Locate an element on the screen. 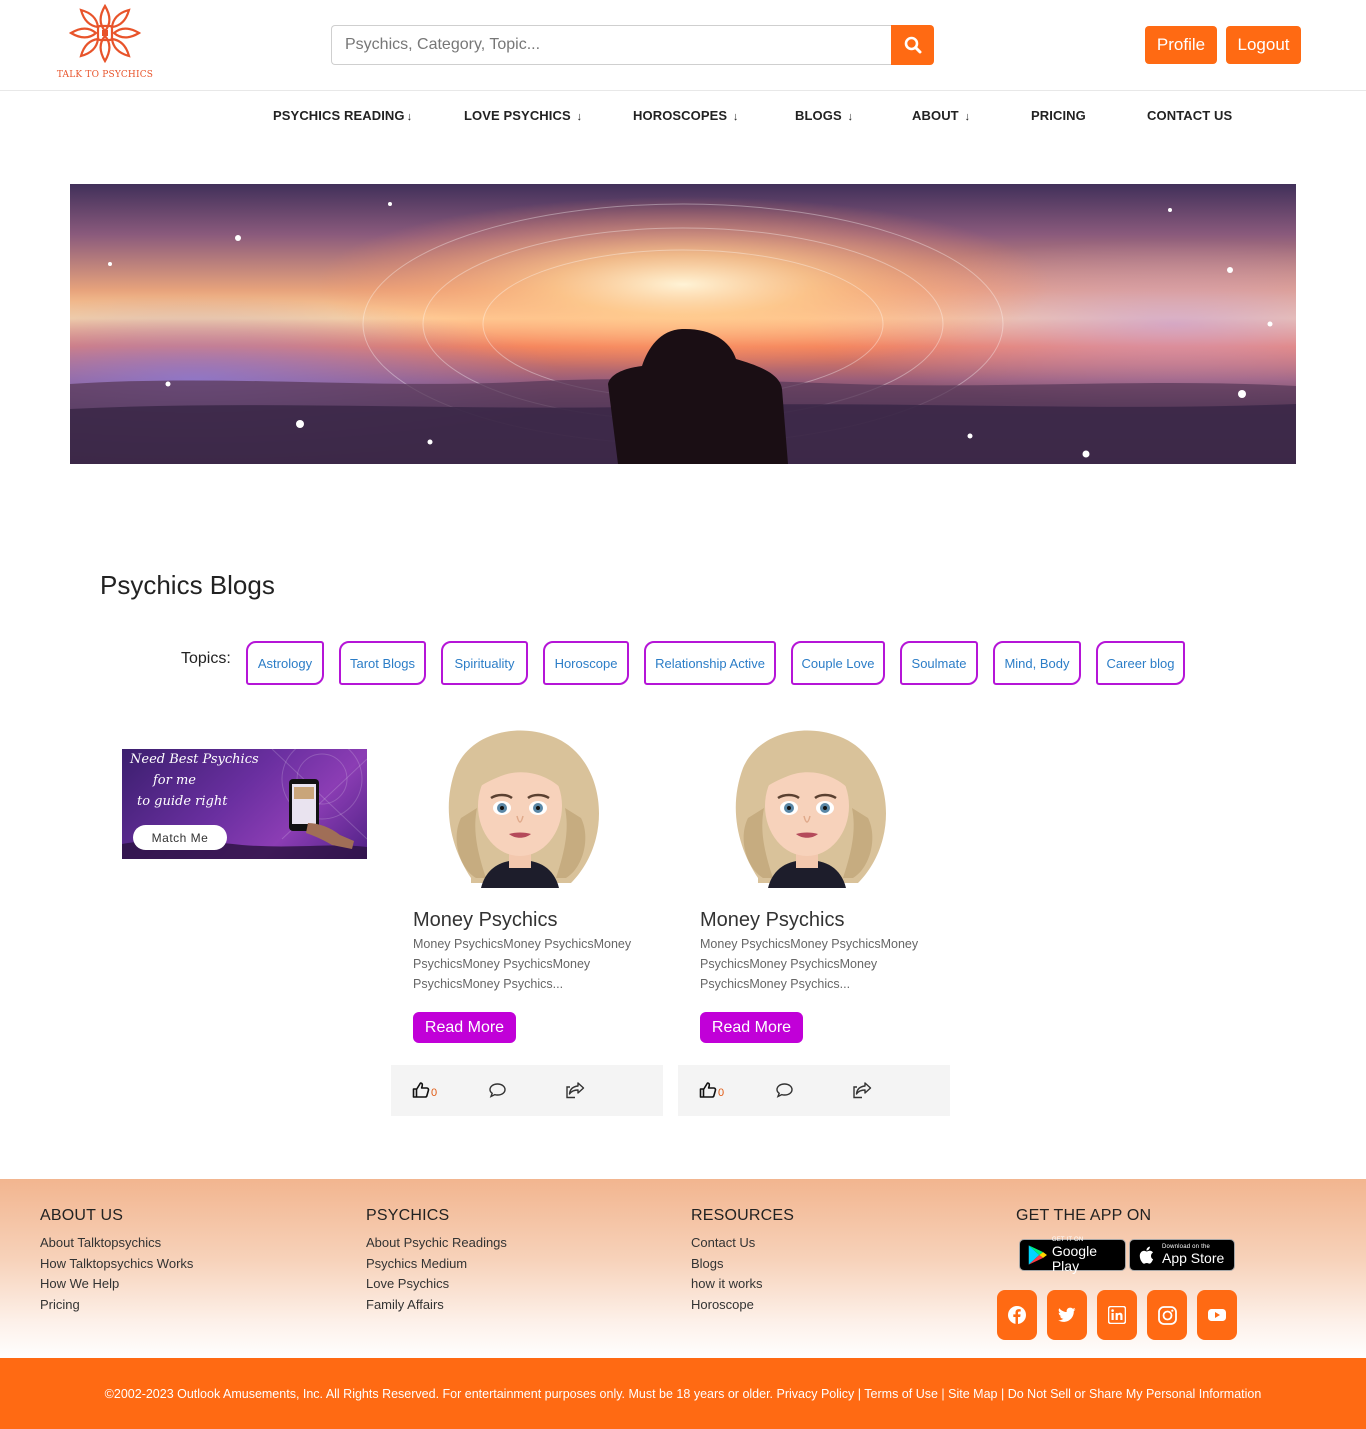  blog-card-actions: 0 is located at coordinates (814, 1090).